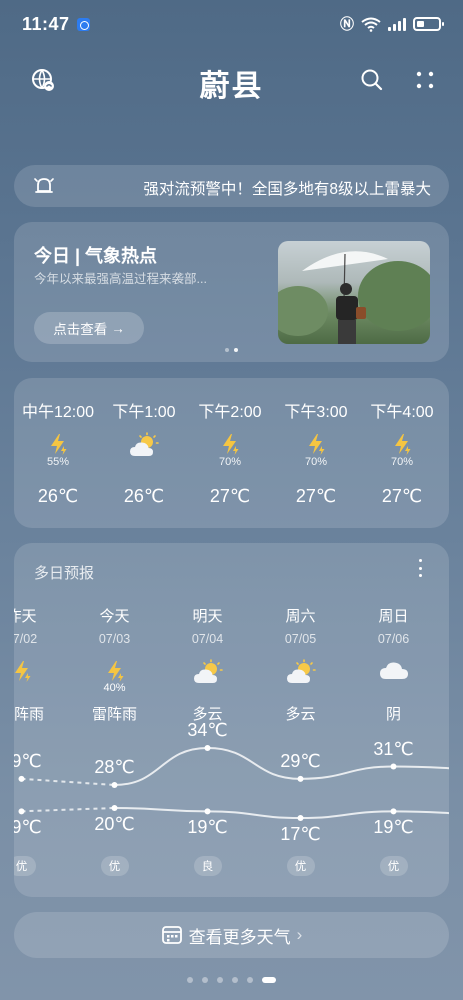 This screenshot has height=1000, width=463. What do you see at coordinates (393, 672) in the screenshot?
I see `cloud-icon` at bounding box center [393, 672].